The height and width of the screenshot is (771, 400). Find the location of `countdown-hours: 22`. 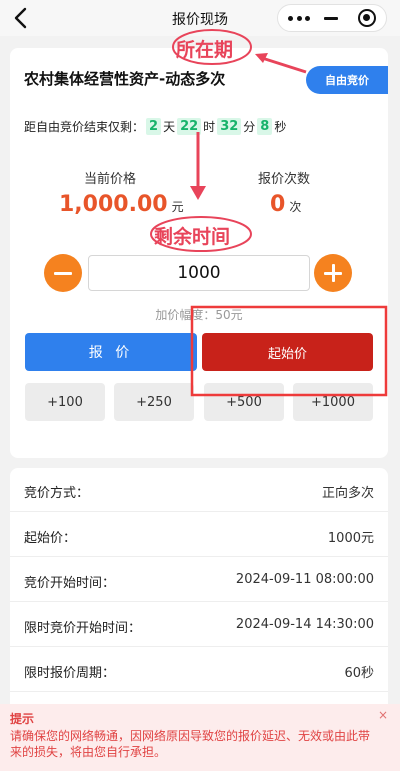

countdown-hours: 22 is located at coordinates (189, 126).